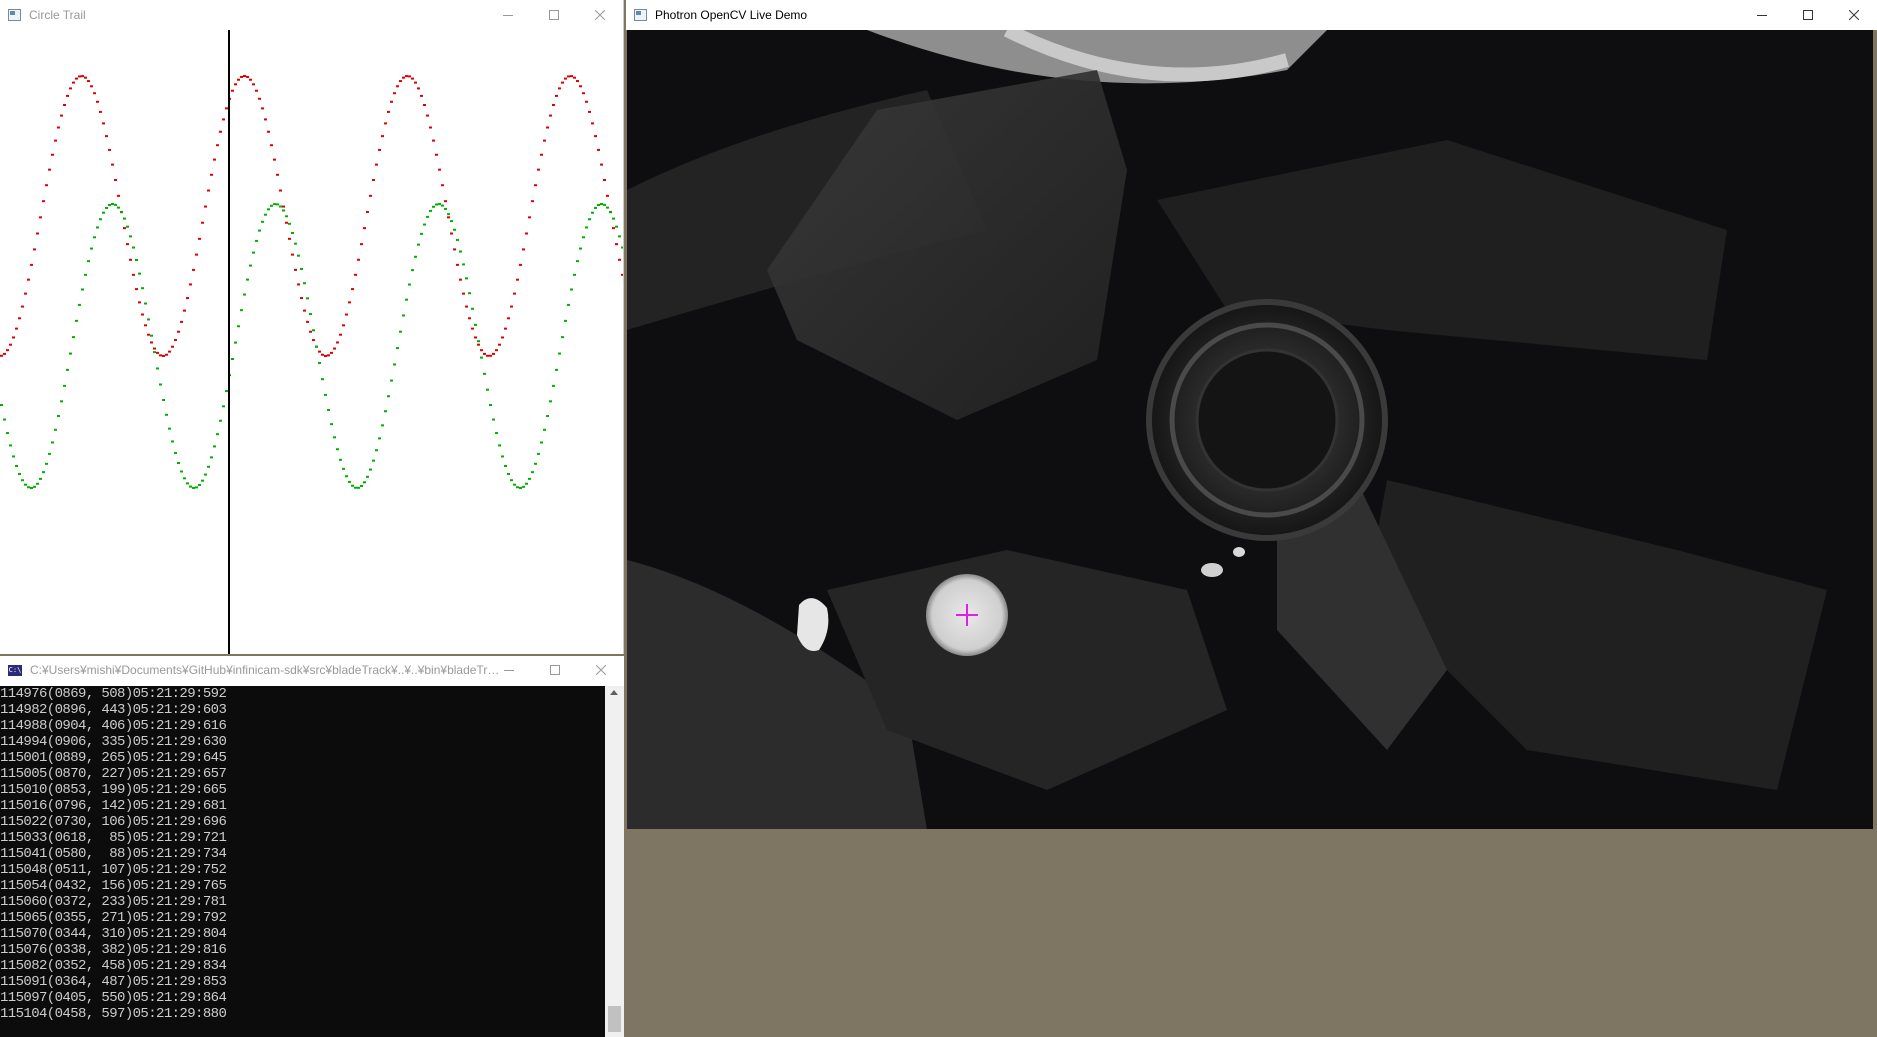 This screenshot has width=1877, height=1037. What do you see at coordinates (1251, 15) in the screenshot?
I see `live-titlebar: Photron OpenCV Live Demo` at bounding box center [1251, 15].